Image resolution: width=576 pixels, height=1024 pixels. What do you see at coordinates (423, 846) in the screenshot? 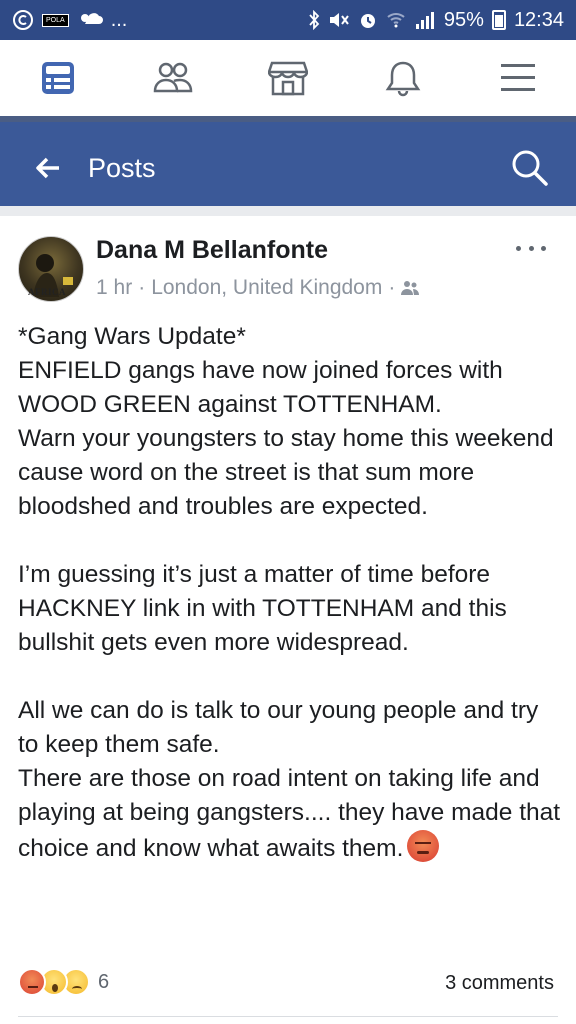
I see `angry-face-emoji-icon` at bounding box center [423, 846].